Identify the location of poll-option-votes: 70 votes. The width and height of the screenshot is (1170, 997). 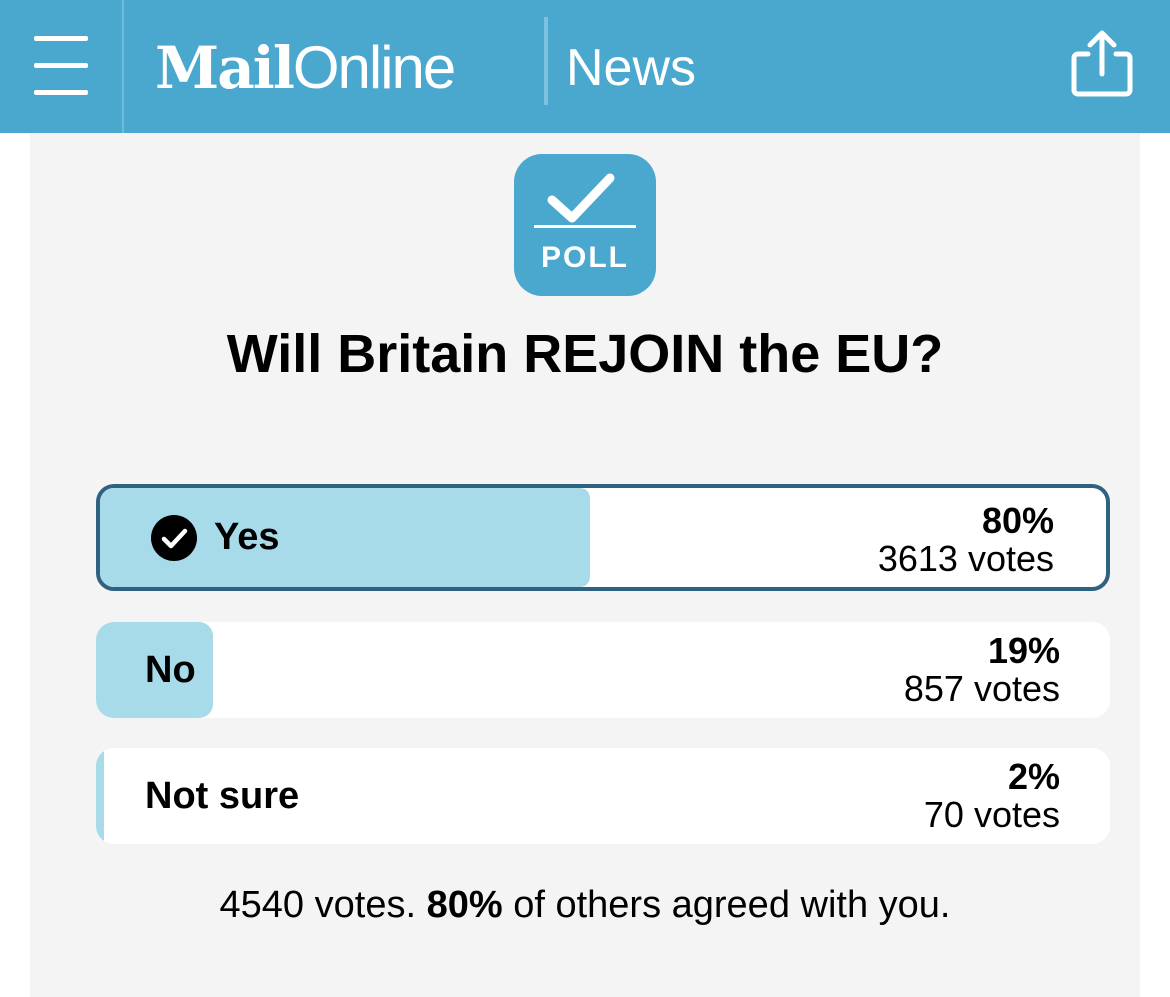
(991, 814).